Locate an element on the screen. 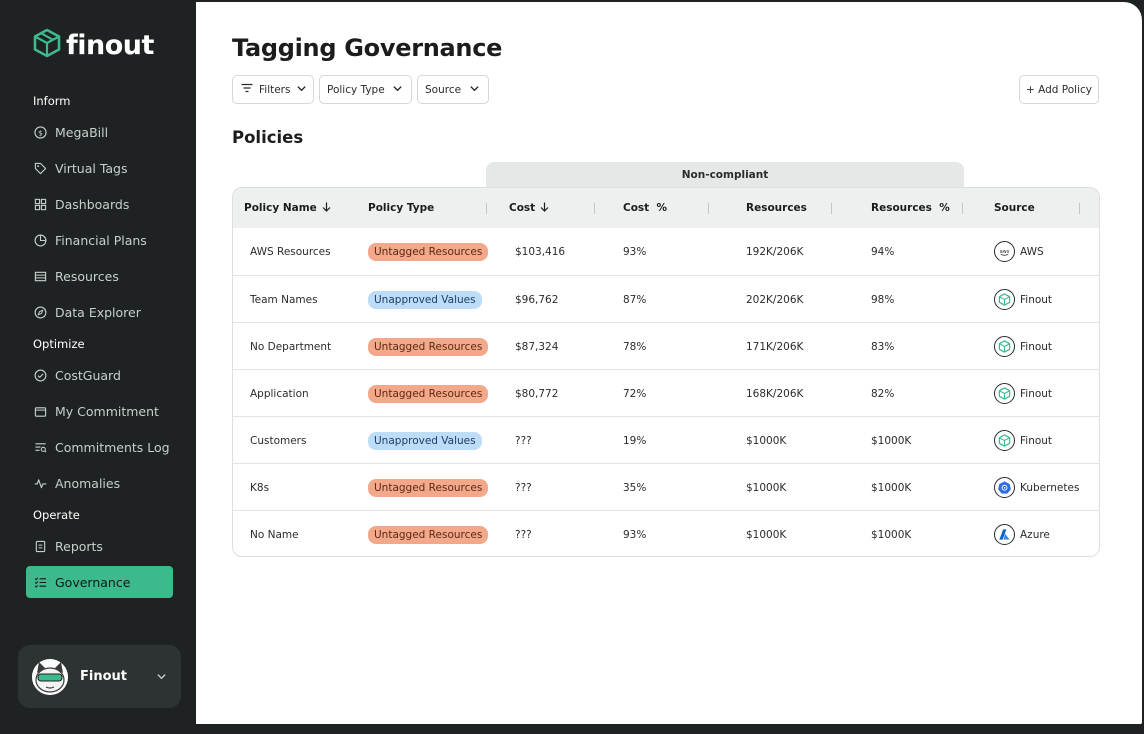 Image resolution: width=1144 pixels, height=734 pixels. tag-icon is located at coordinates (40, 168).